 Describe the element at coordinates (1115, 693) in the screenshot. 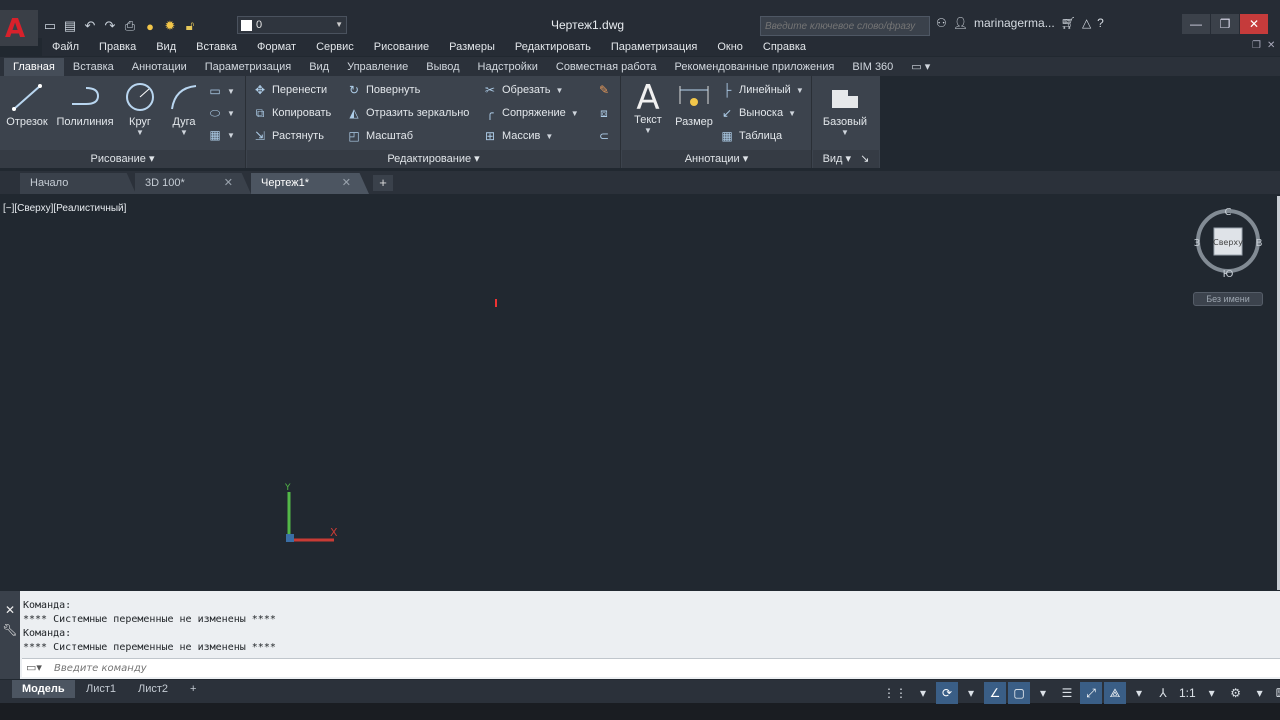

I see `selection-cycling-icon: ⟁` at that location.